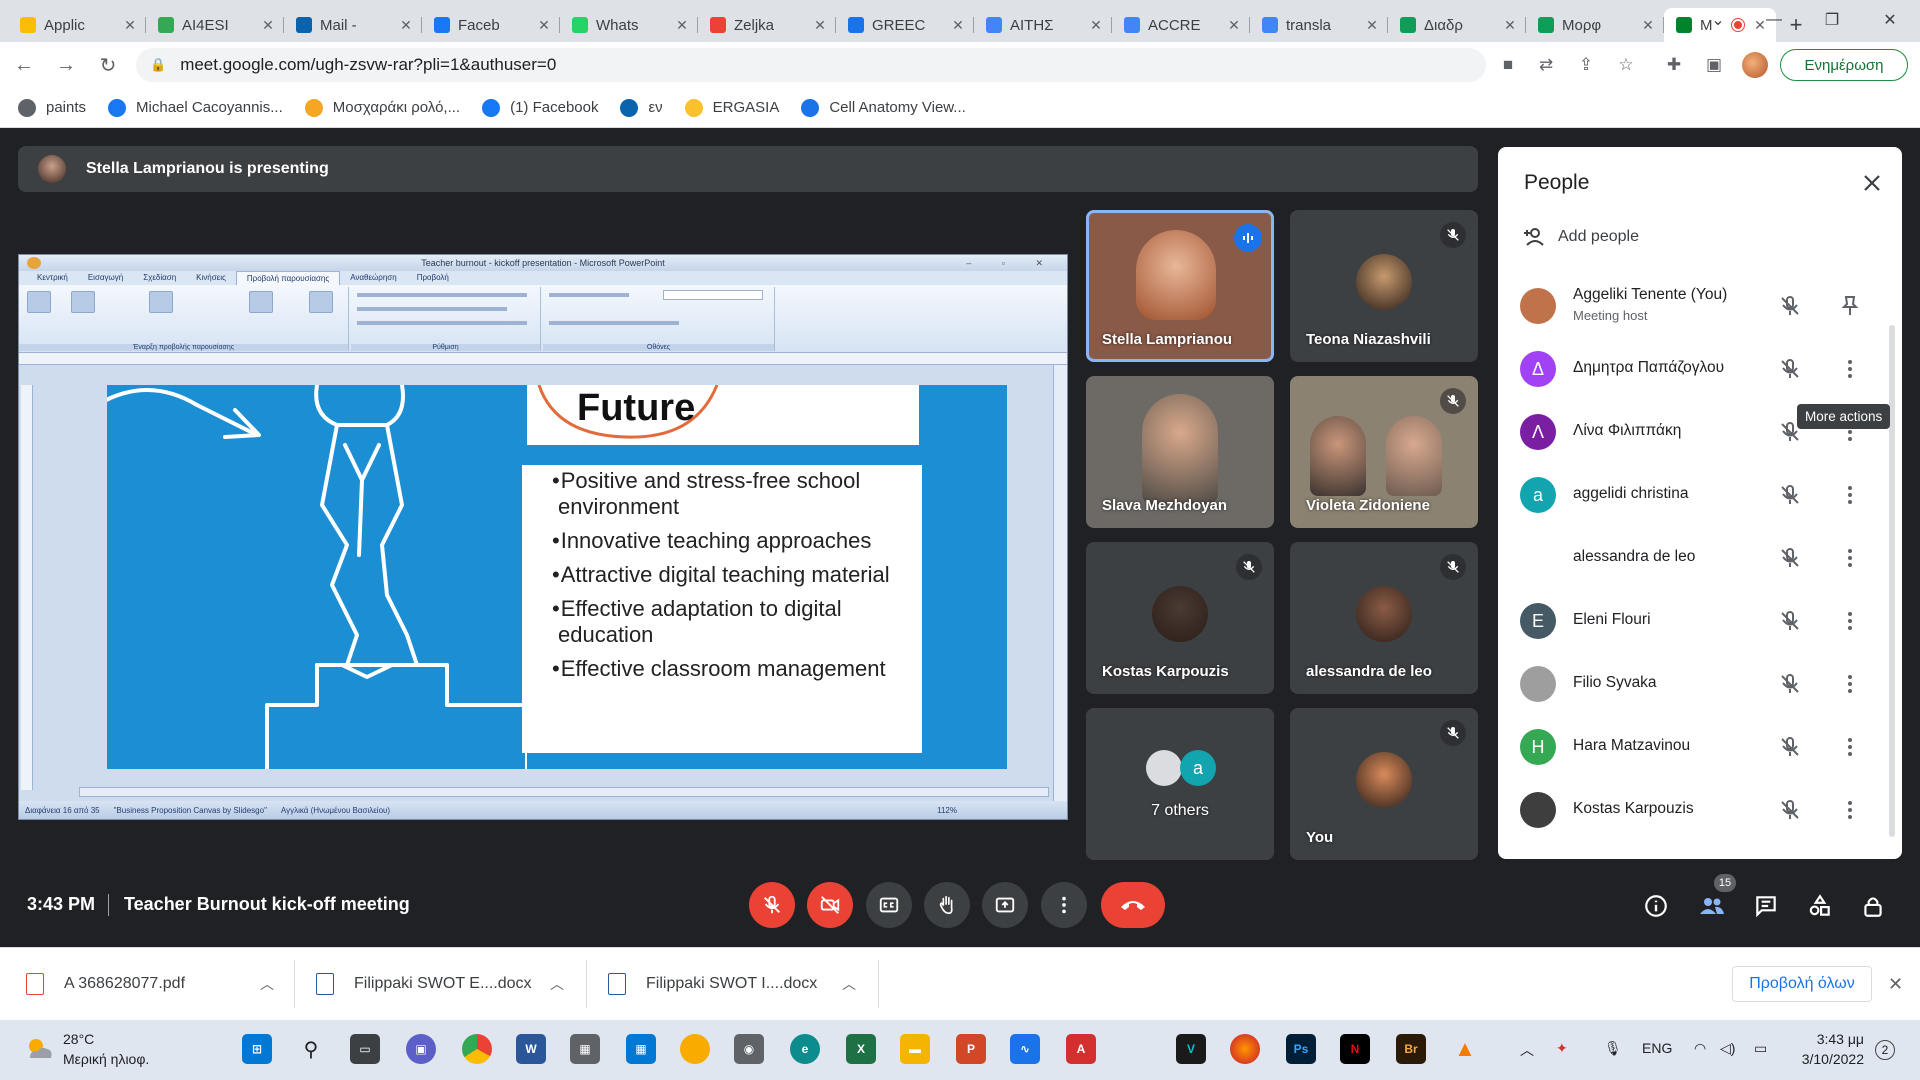 This screenshot has width=1920, height=1080. Describe the element at coordinates (733, 984) in the screenshot. I see `download-item: Filippaki SWOT I....docx ︿` at that location.